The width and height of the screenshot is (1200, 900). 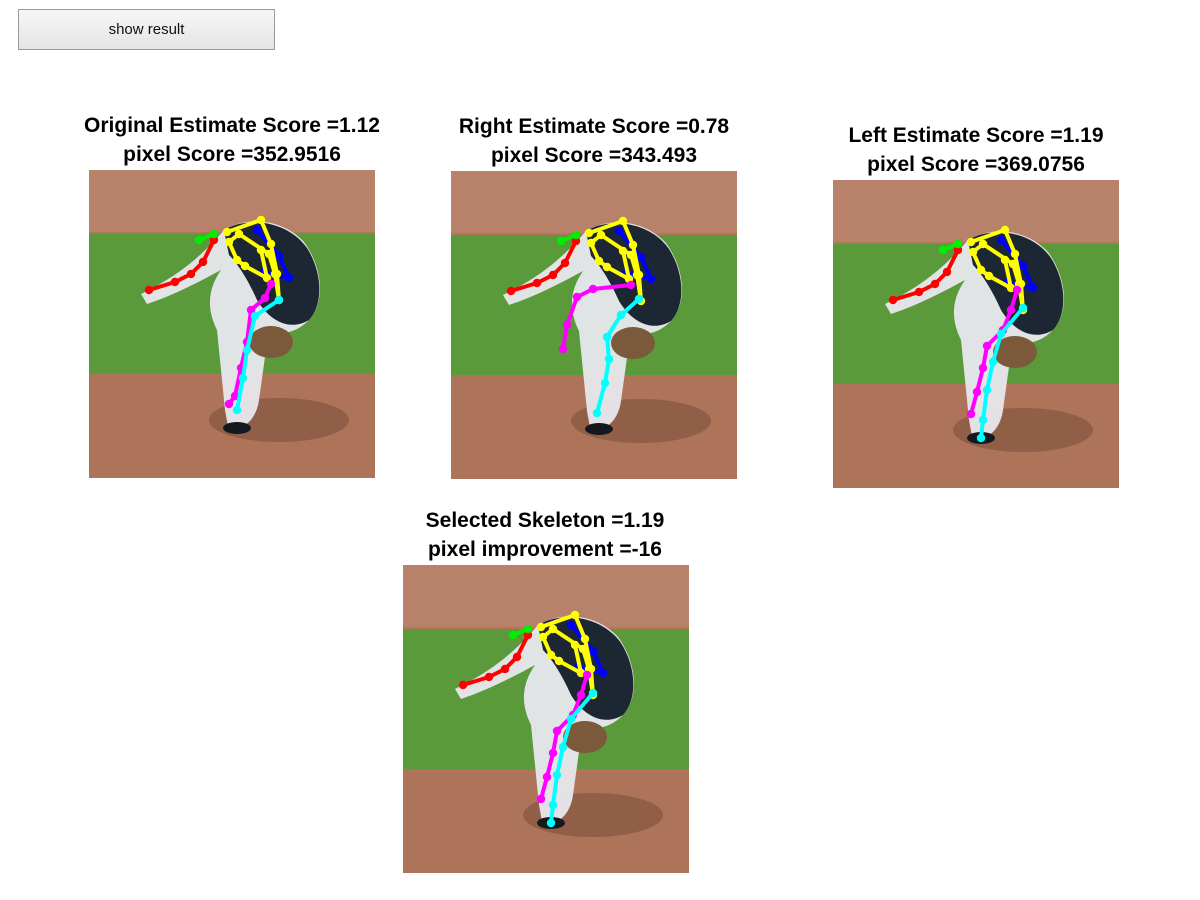 I want to click on panel-title-line2: pixel Score =352.9516, so click(x=232, y=154).